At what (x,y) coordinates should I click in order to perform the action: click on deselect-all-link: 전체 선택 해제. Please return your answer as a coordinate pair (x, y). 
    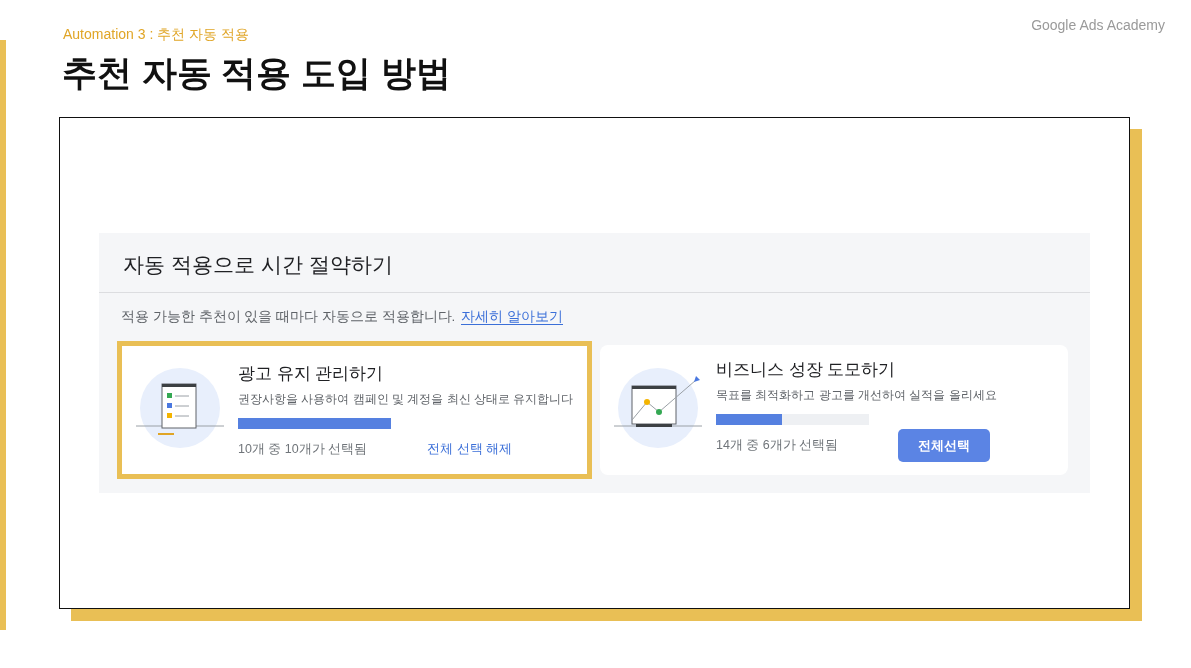
    Looking at the image, I should click on (470, 449).